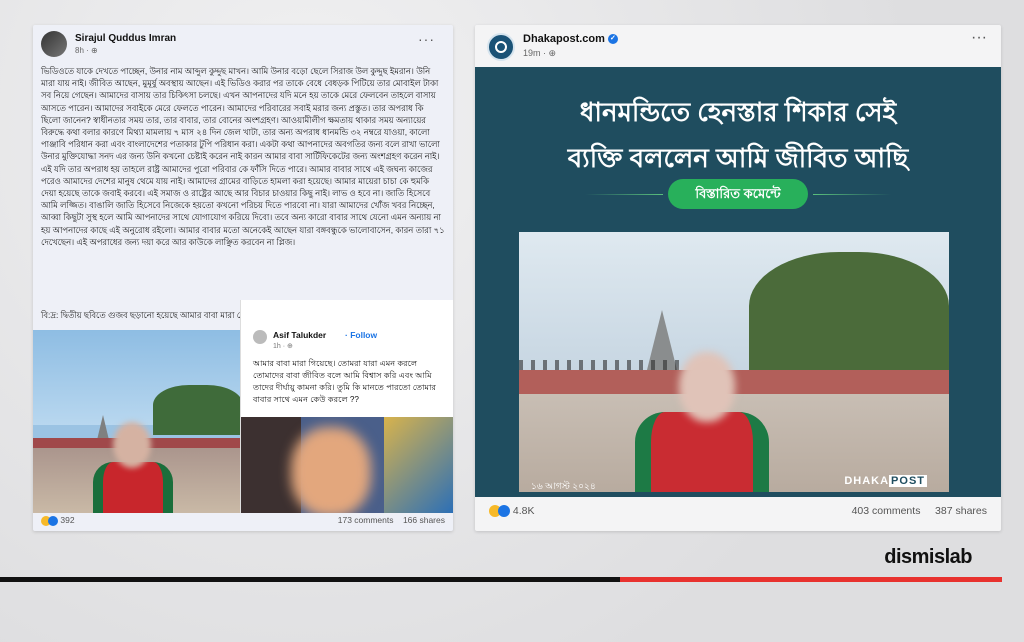 This screenshot has width=1024, height=642. What do you see at coordinates (86, 50) in the screenshot?
I see `post-time: 8h · ⊕` at bounding box center [86, 50].